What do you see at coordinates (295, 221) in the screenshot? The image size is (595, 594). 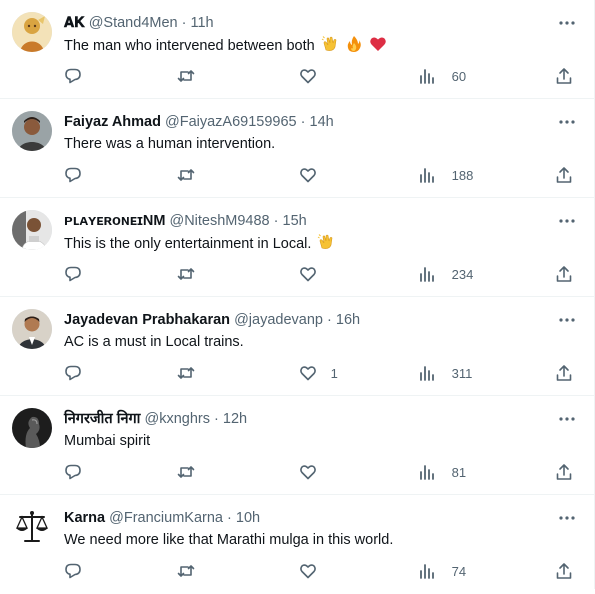 I see `timestamp: 15h` at bounding box center [295, 221].